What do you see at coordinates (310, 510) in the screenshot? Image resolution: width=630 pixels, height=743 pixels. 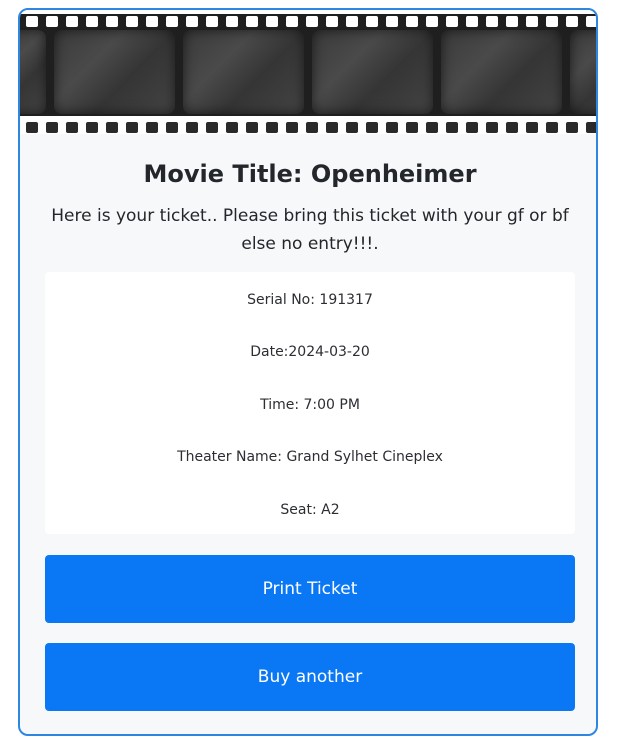 I see `seat-number: Seat: A2` at bounding box center [310, 510].